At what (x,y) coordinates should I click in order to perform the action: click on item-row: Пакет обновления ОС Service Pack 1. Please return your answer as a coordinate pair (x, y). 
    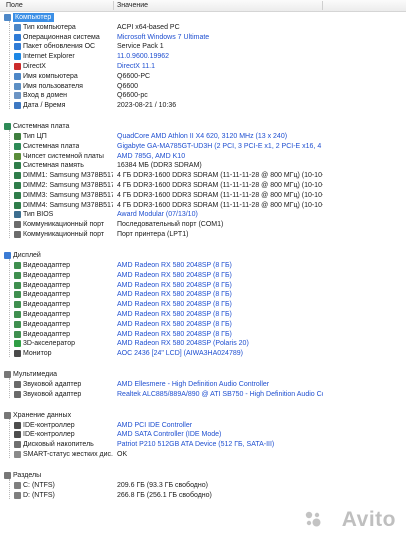
    Looking at the image, I should click on (203, 46).